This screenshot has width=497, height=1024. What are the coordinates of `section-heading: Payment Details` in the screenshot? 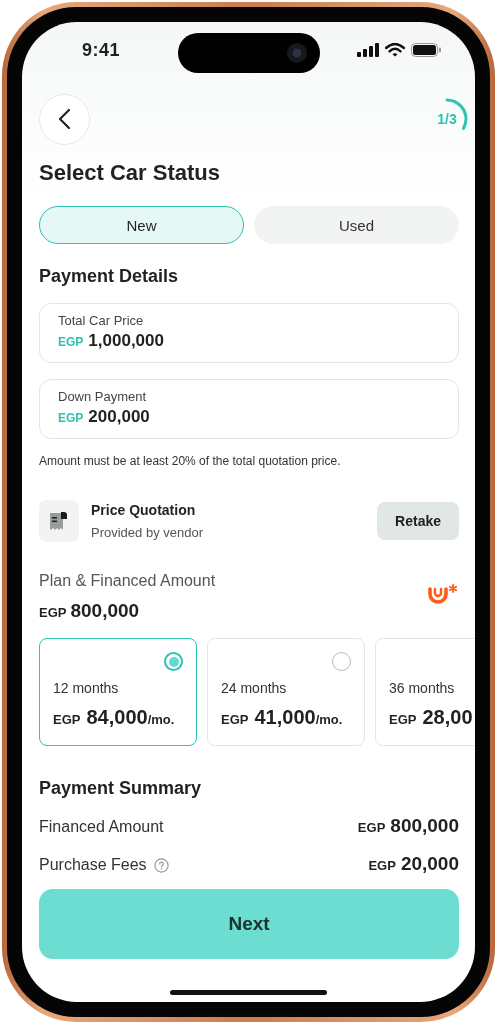 It's located at (109, 276).